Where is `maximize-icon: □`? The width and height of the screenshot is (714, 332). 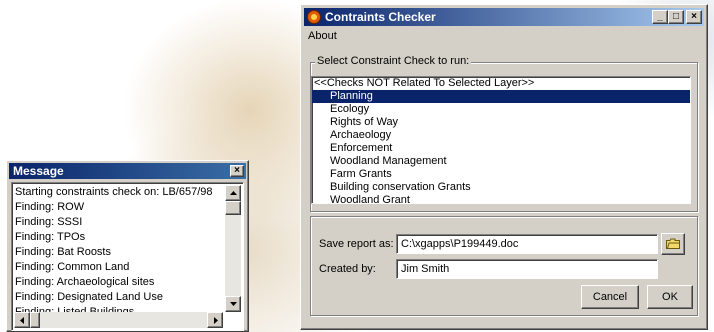 maximize-icon: □ is located at coordinates (676, 16).